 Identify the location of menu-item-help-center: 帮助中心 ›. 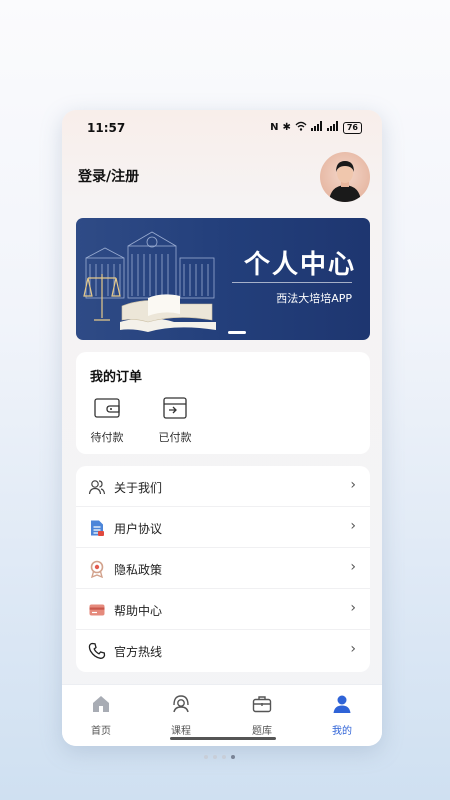
(223, 609).